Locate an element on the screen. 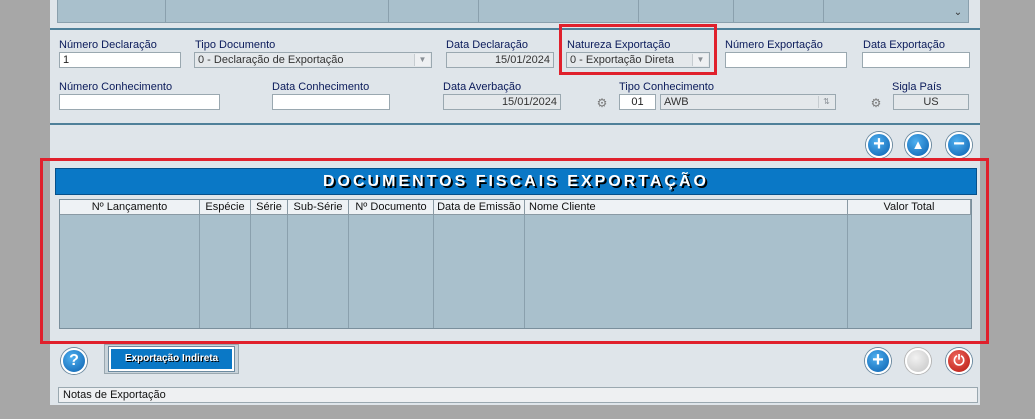 This screenshot has height=419, width=1035. label-data-exportacao: Data Exportação is located at coordinates (904, 45).